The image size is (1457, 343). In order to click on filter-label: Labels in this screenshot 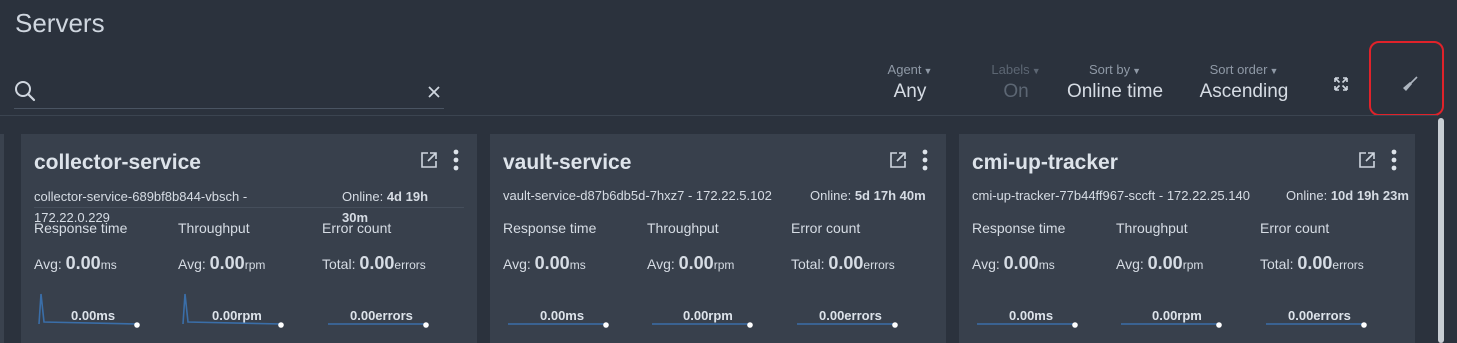, I will do `click(1010, 69)`.